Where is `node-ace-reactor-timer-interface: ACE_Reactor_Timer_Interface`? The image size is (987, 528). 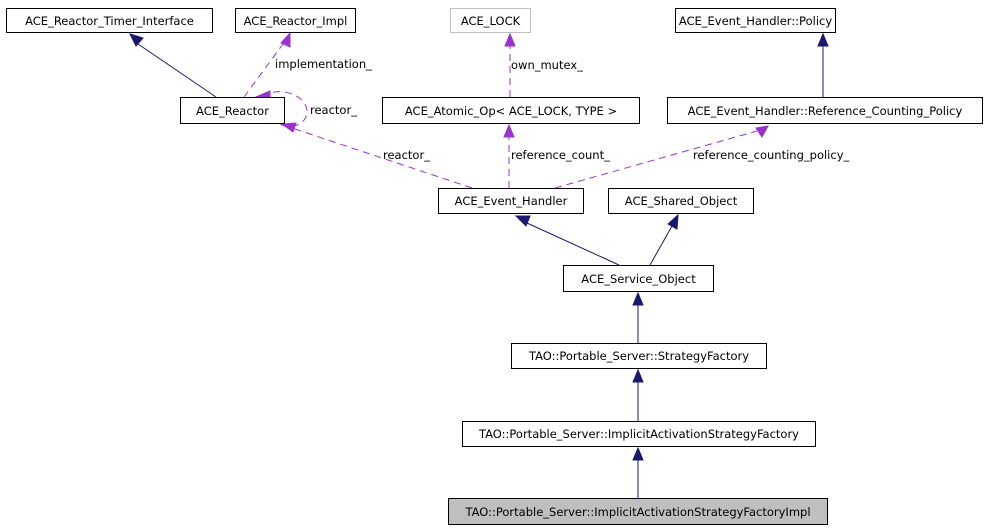
node-ace-reactor-timer-interface: ACE_Reactor_Timer_Interface is located at coordinates (109, 20).